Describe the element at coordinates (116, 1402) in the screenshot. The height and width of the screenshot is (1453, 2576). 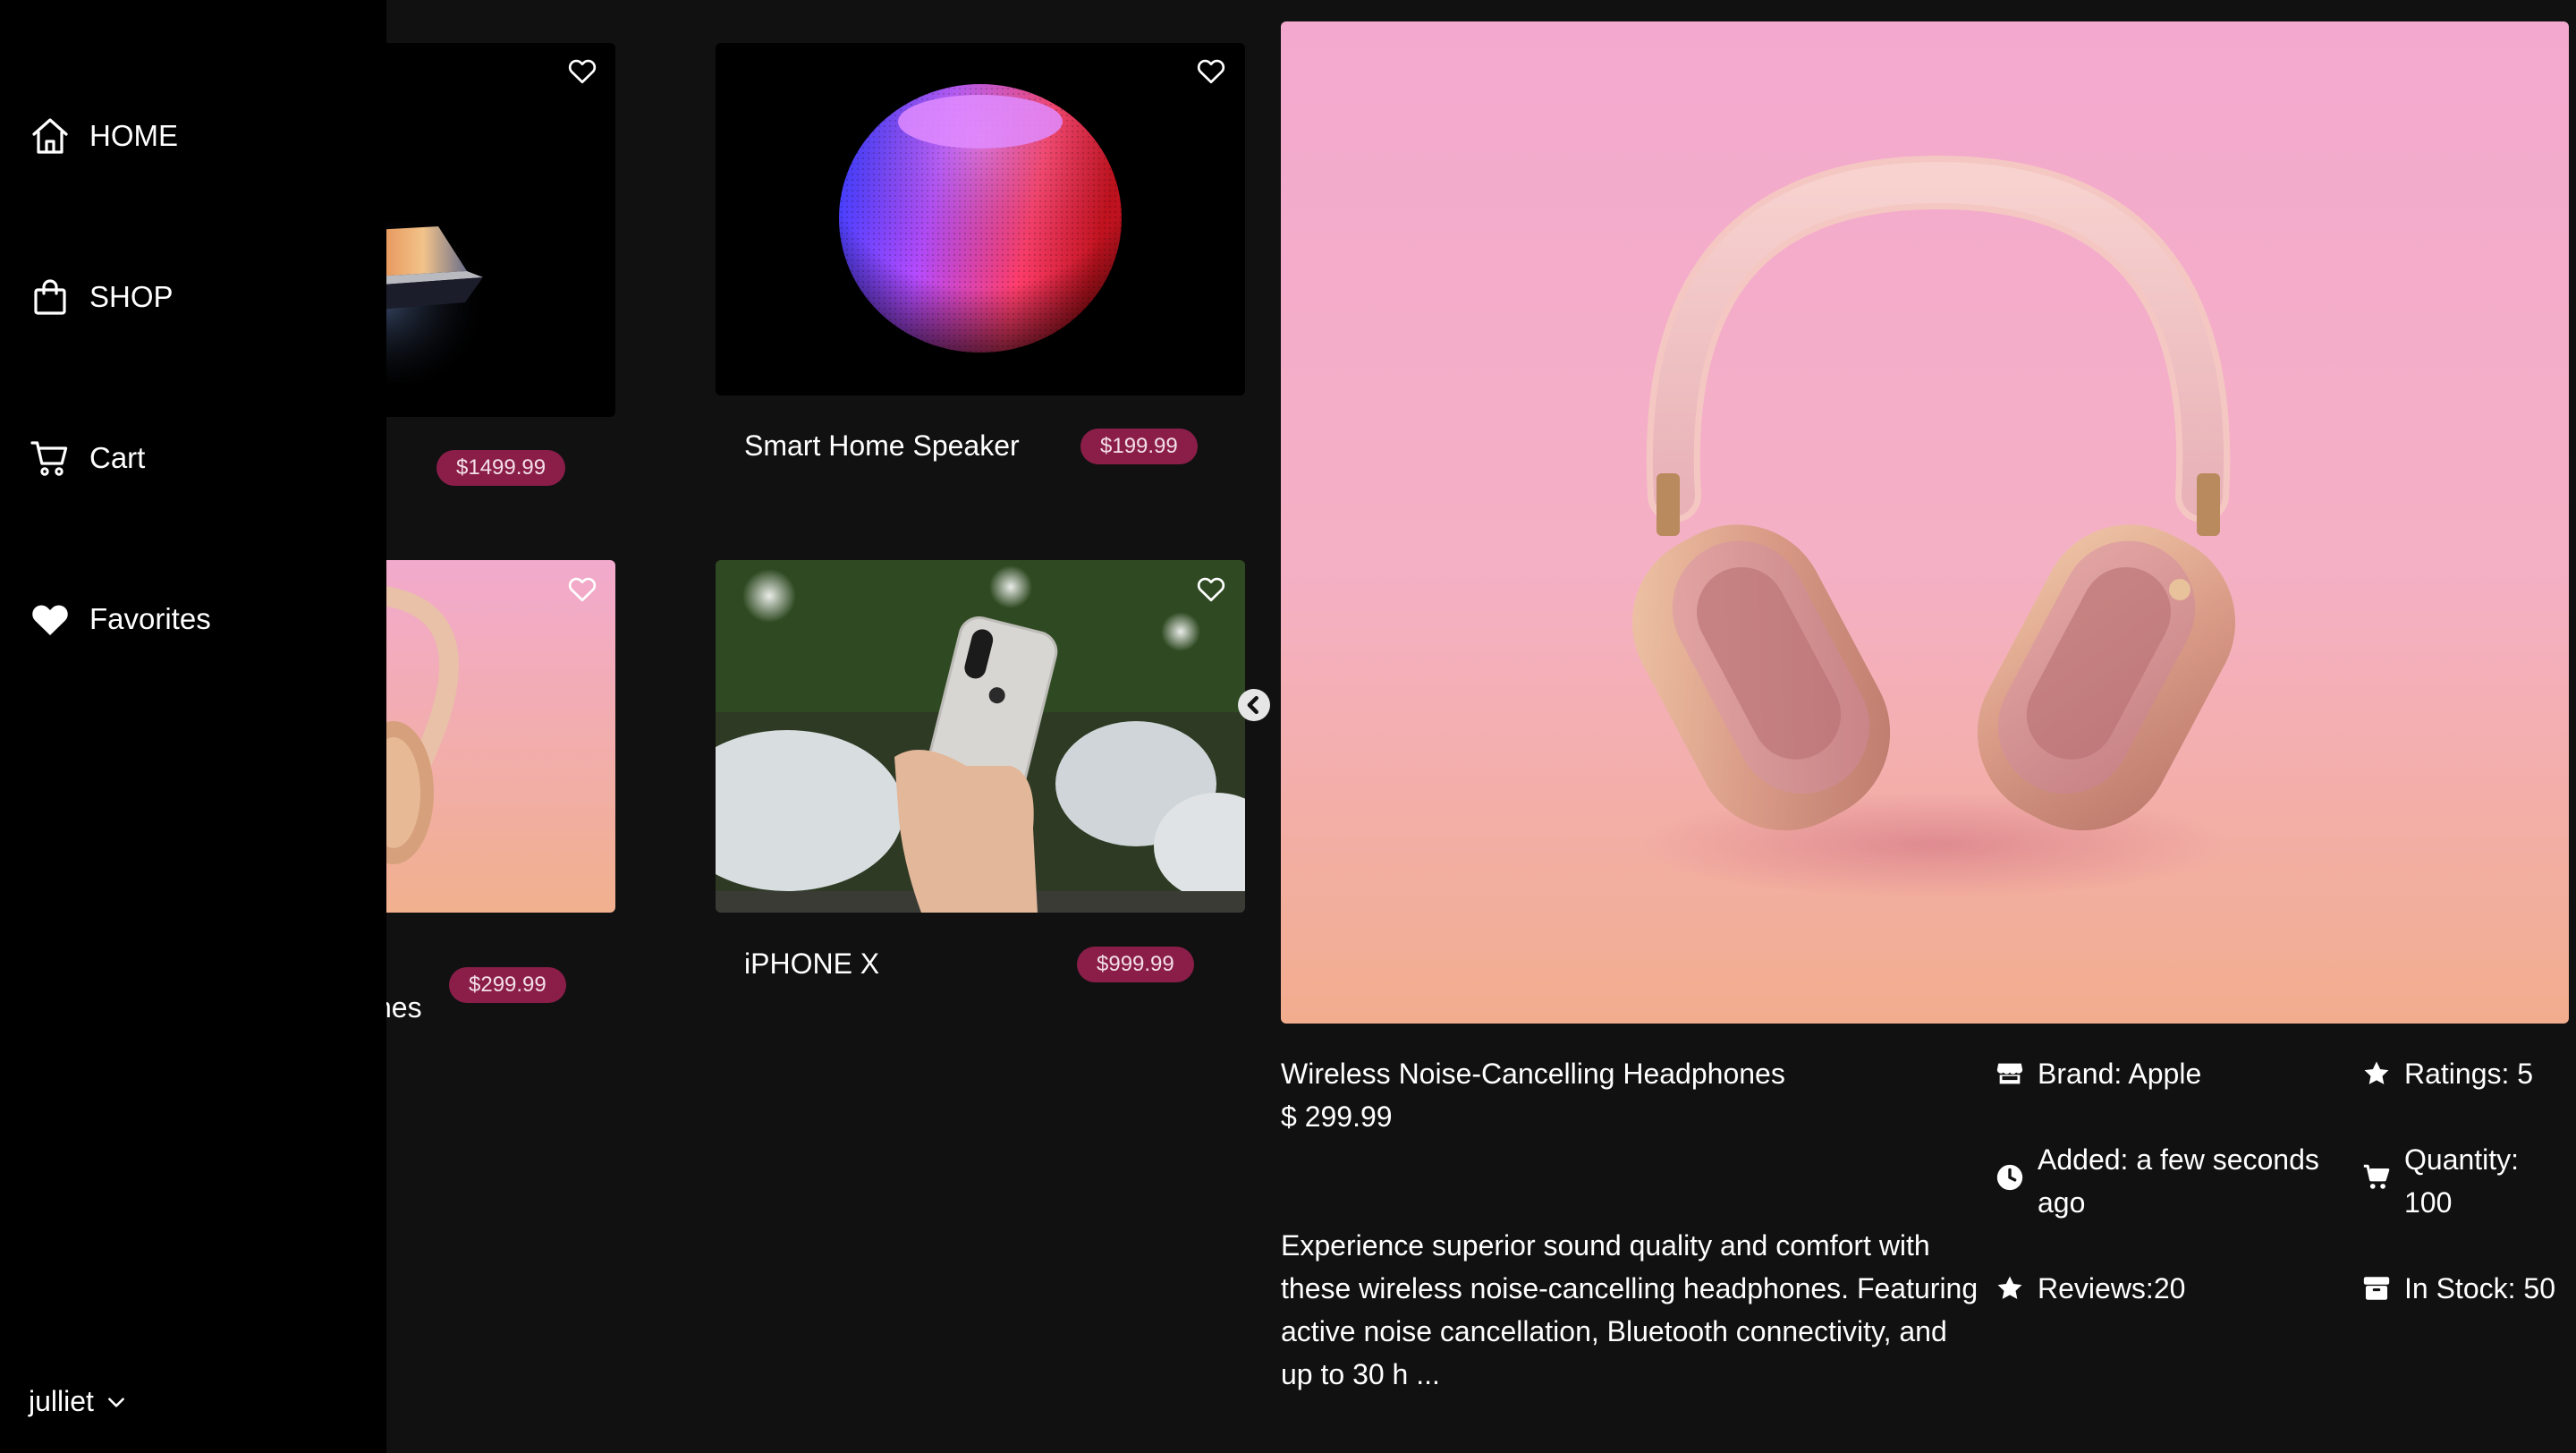
I see `chevron-down-icon` at that location.